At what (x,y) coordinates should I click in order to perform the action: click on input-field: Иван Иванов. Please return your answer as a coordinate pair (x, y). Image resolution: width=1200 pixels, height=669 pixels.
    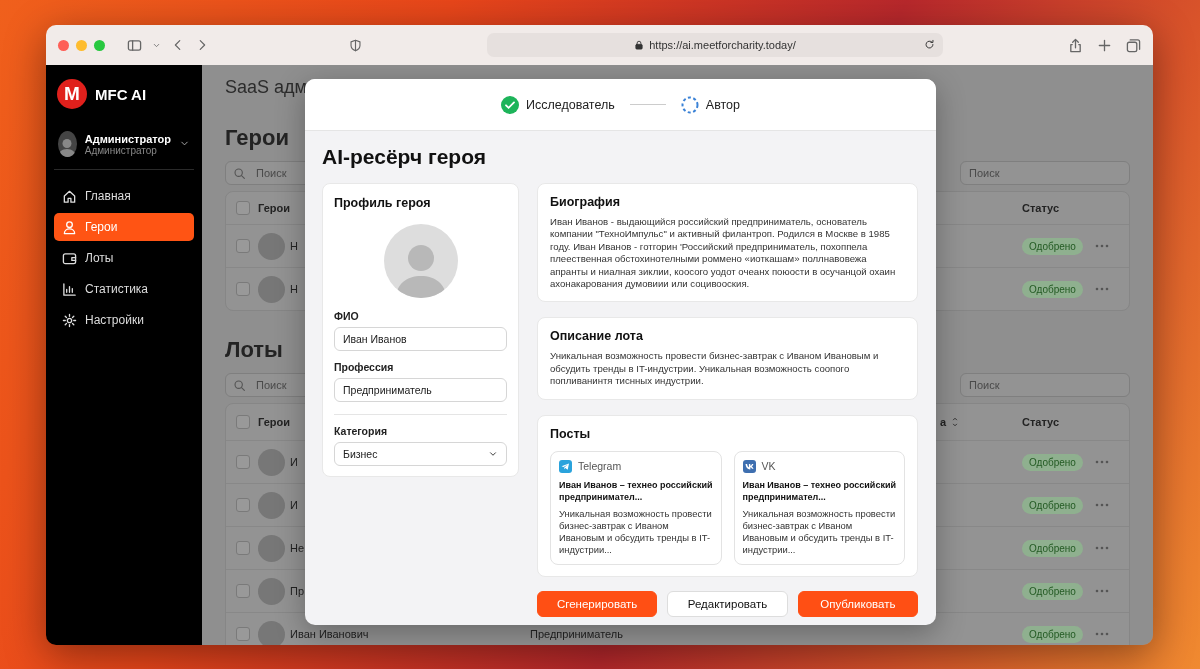
    Looking at the image, I should click on (420, 339).